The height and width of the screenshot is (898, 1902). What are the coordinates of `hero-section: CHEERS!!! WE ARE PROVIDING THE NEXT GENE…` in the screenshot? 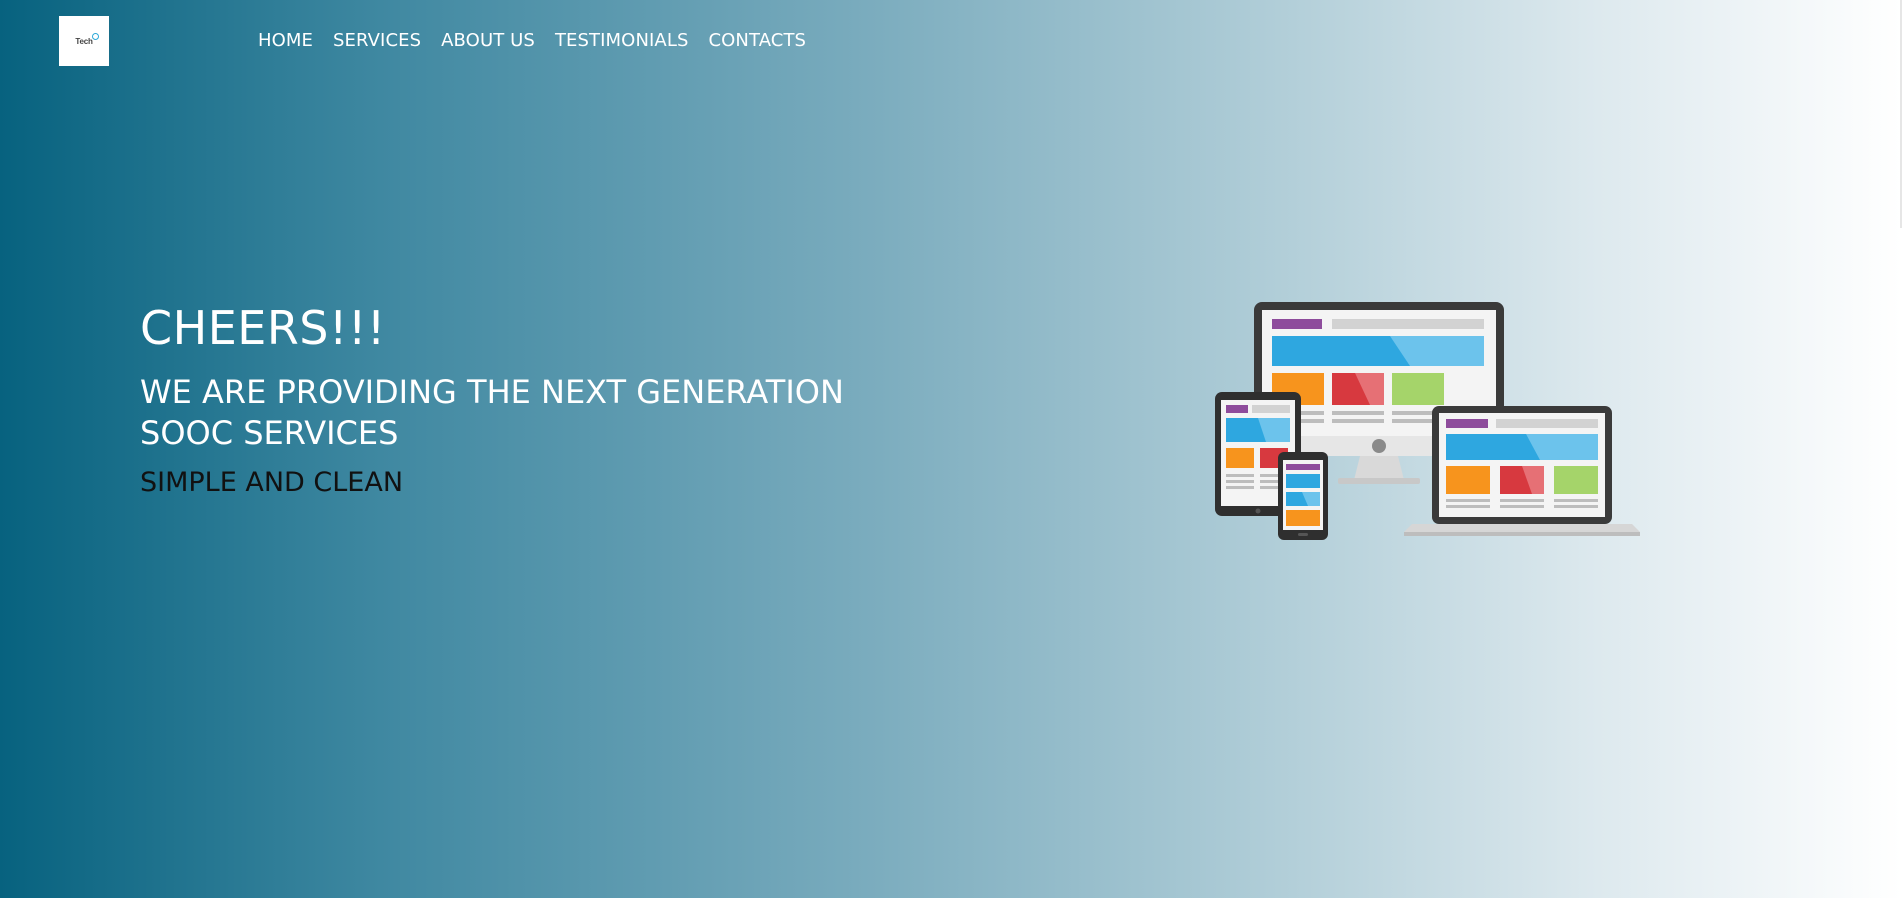 It's located at (530, 399).